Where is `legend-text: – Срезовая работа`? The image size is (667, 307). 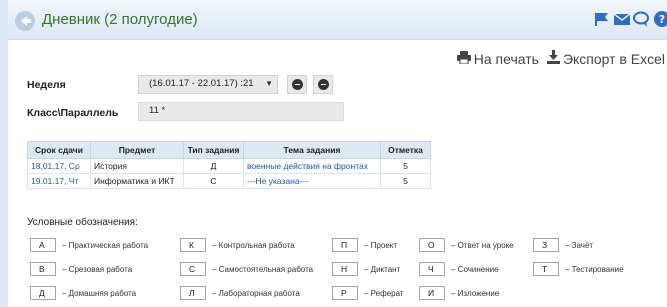
legend-text: – Срезовая работа is located at coordinates (97, 269).